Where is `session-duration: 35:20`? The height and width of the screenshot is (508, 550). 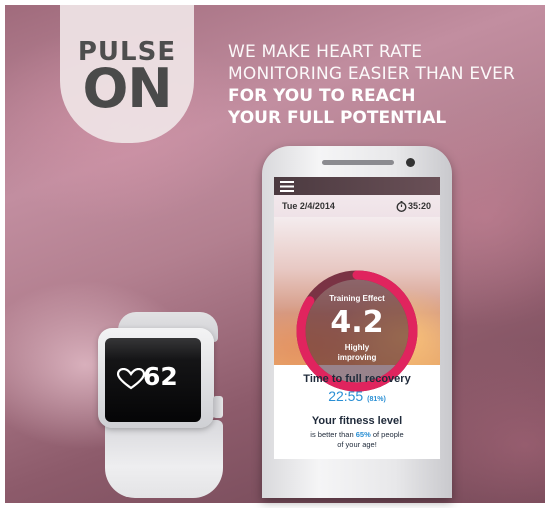 session-duration: 35:20 is located at coordinates (420, 206).